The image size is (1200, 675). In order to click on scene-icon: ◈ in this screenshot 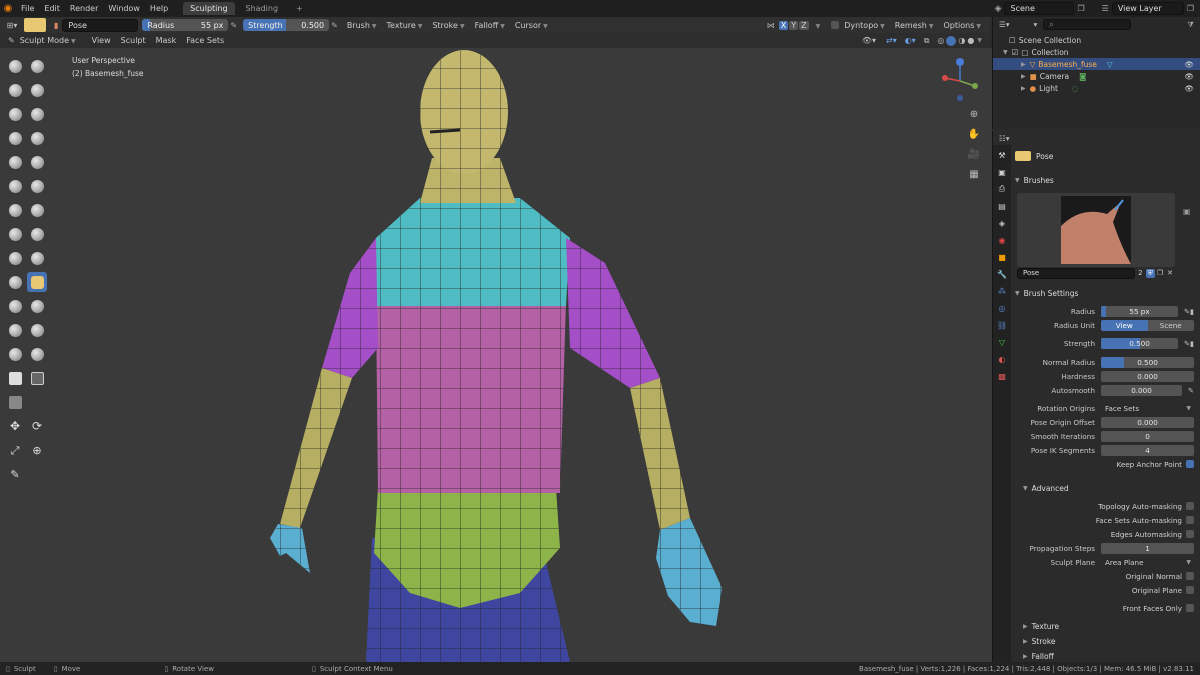, I will do `click(998, 9)`.